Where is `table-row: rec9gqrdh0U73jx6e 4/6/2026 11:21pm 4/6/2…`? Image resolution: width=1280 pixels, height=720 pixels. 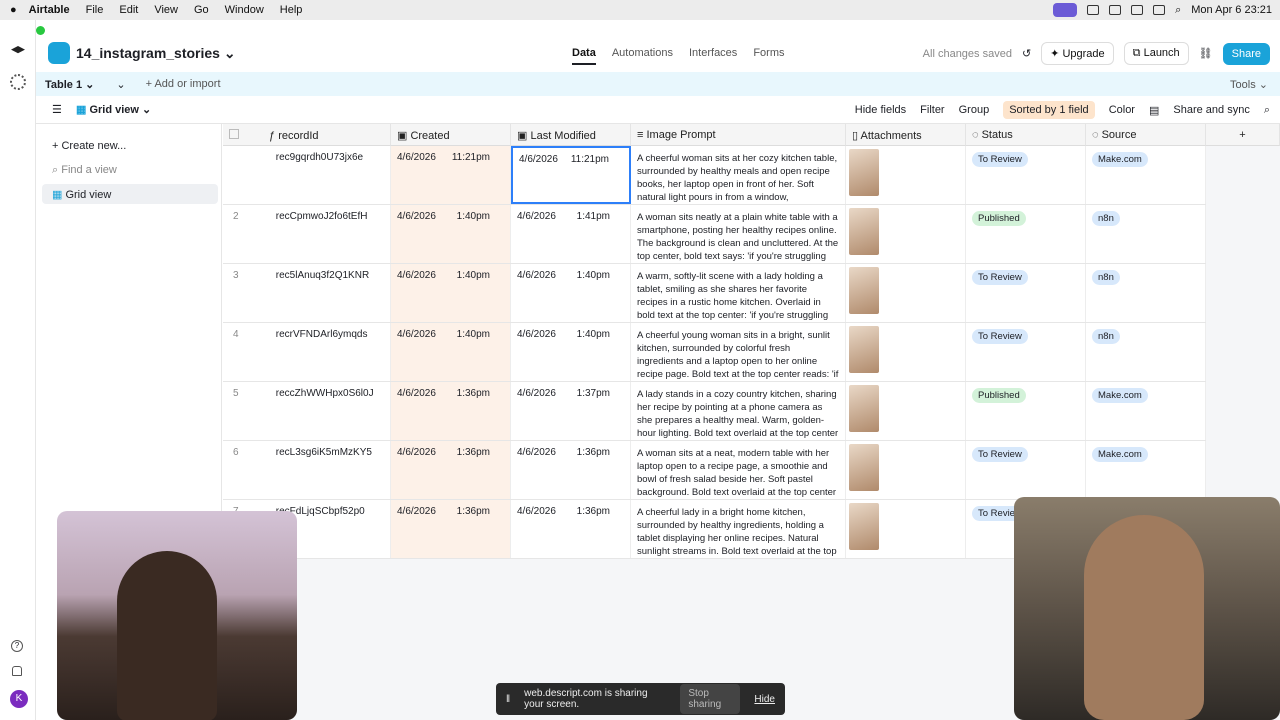
table-row: rec9gqrdh0U73jx6e 4/6/2026 11:21pm 4/6/2… is located at coordinates (714, 175).